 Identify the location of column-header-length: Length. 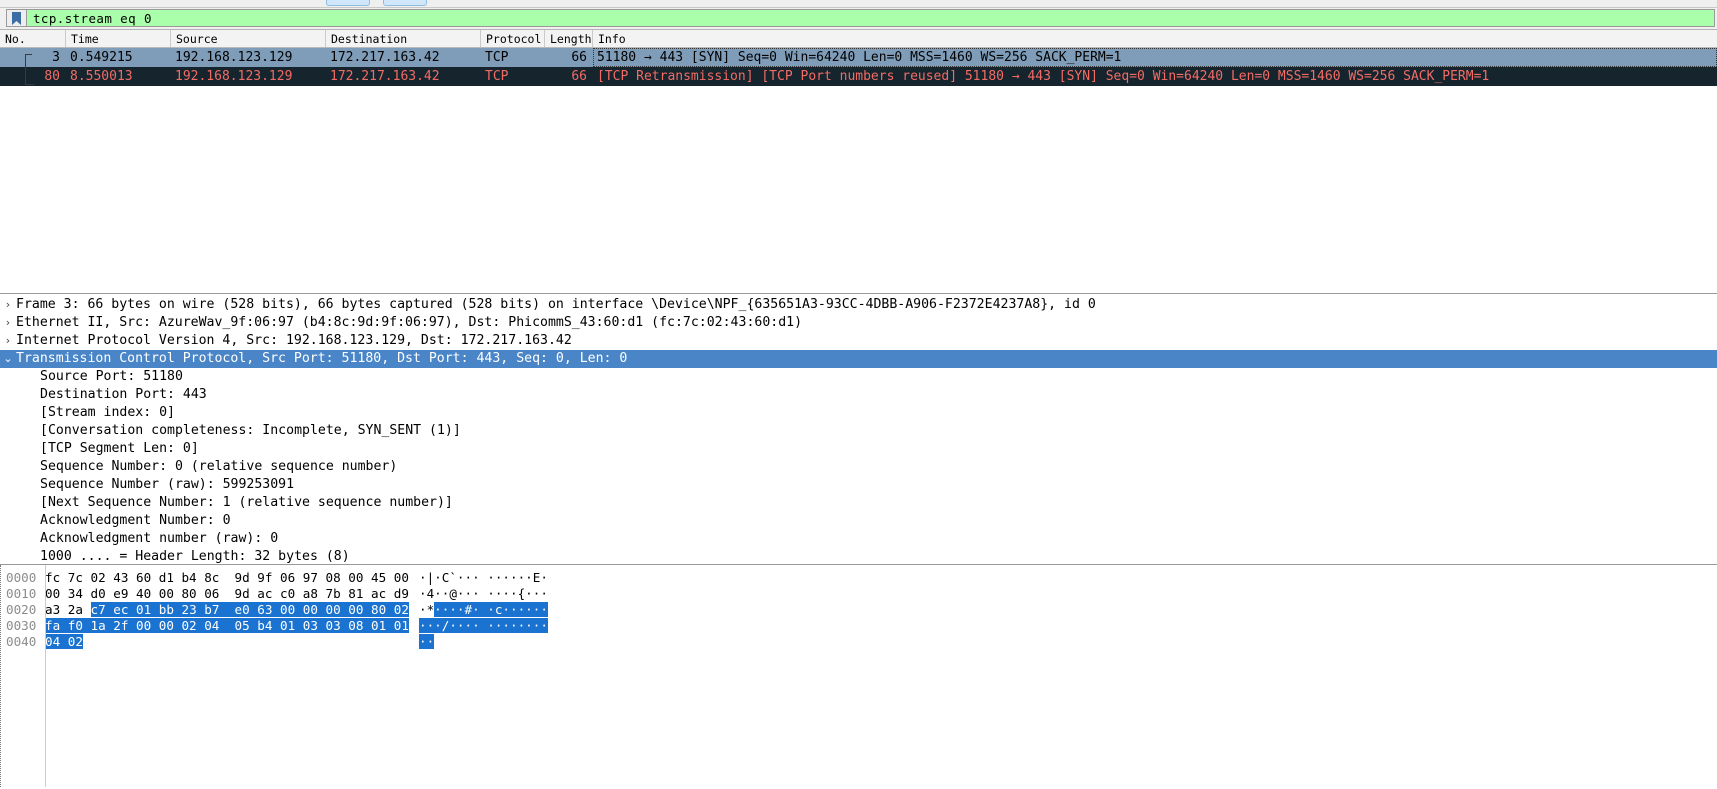
(569, 38).